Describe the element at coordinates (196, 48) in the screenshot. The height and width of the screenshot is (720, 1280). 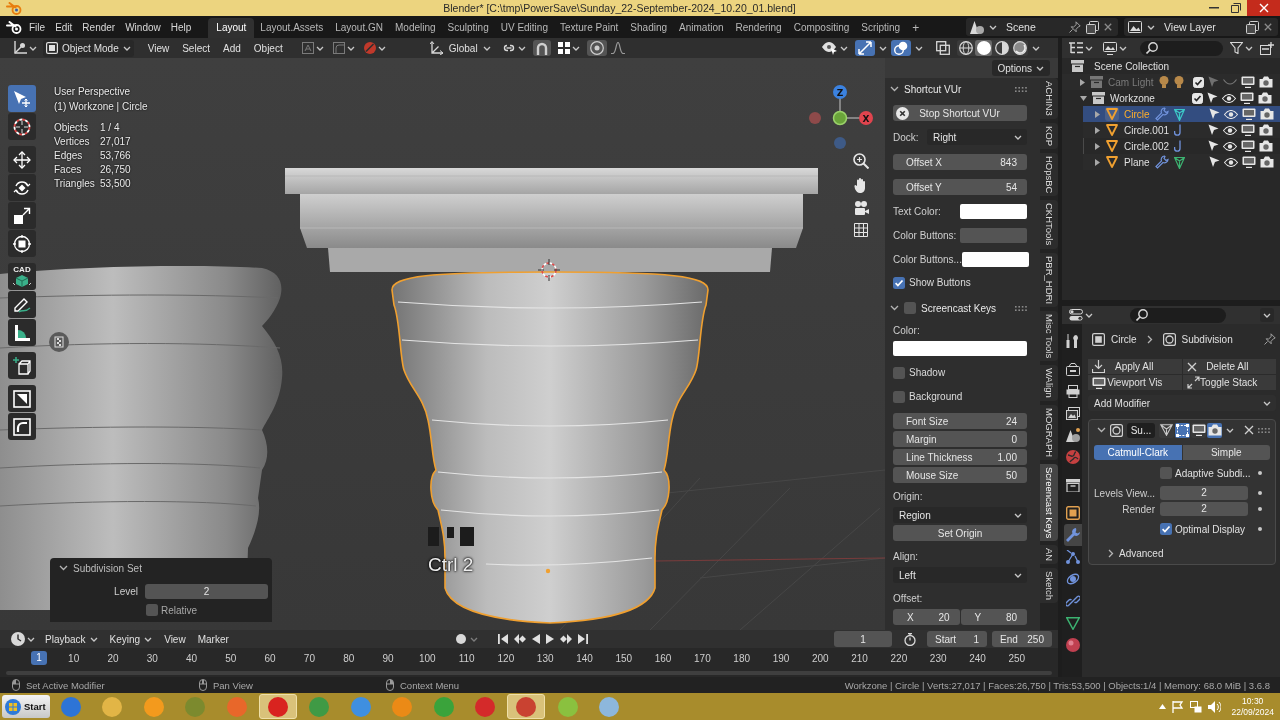
I see `menu-item: Select` at that location.